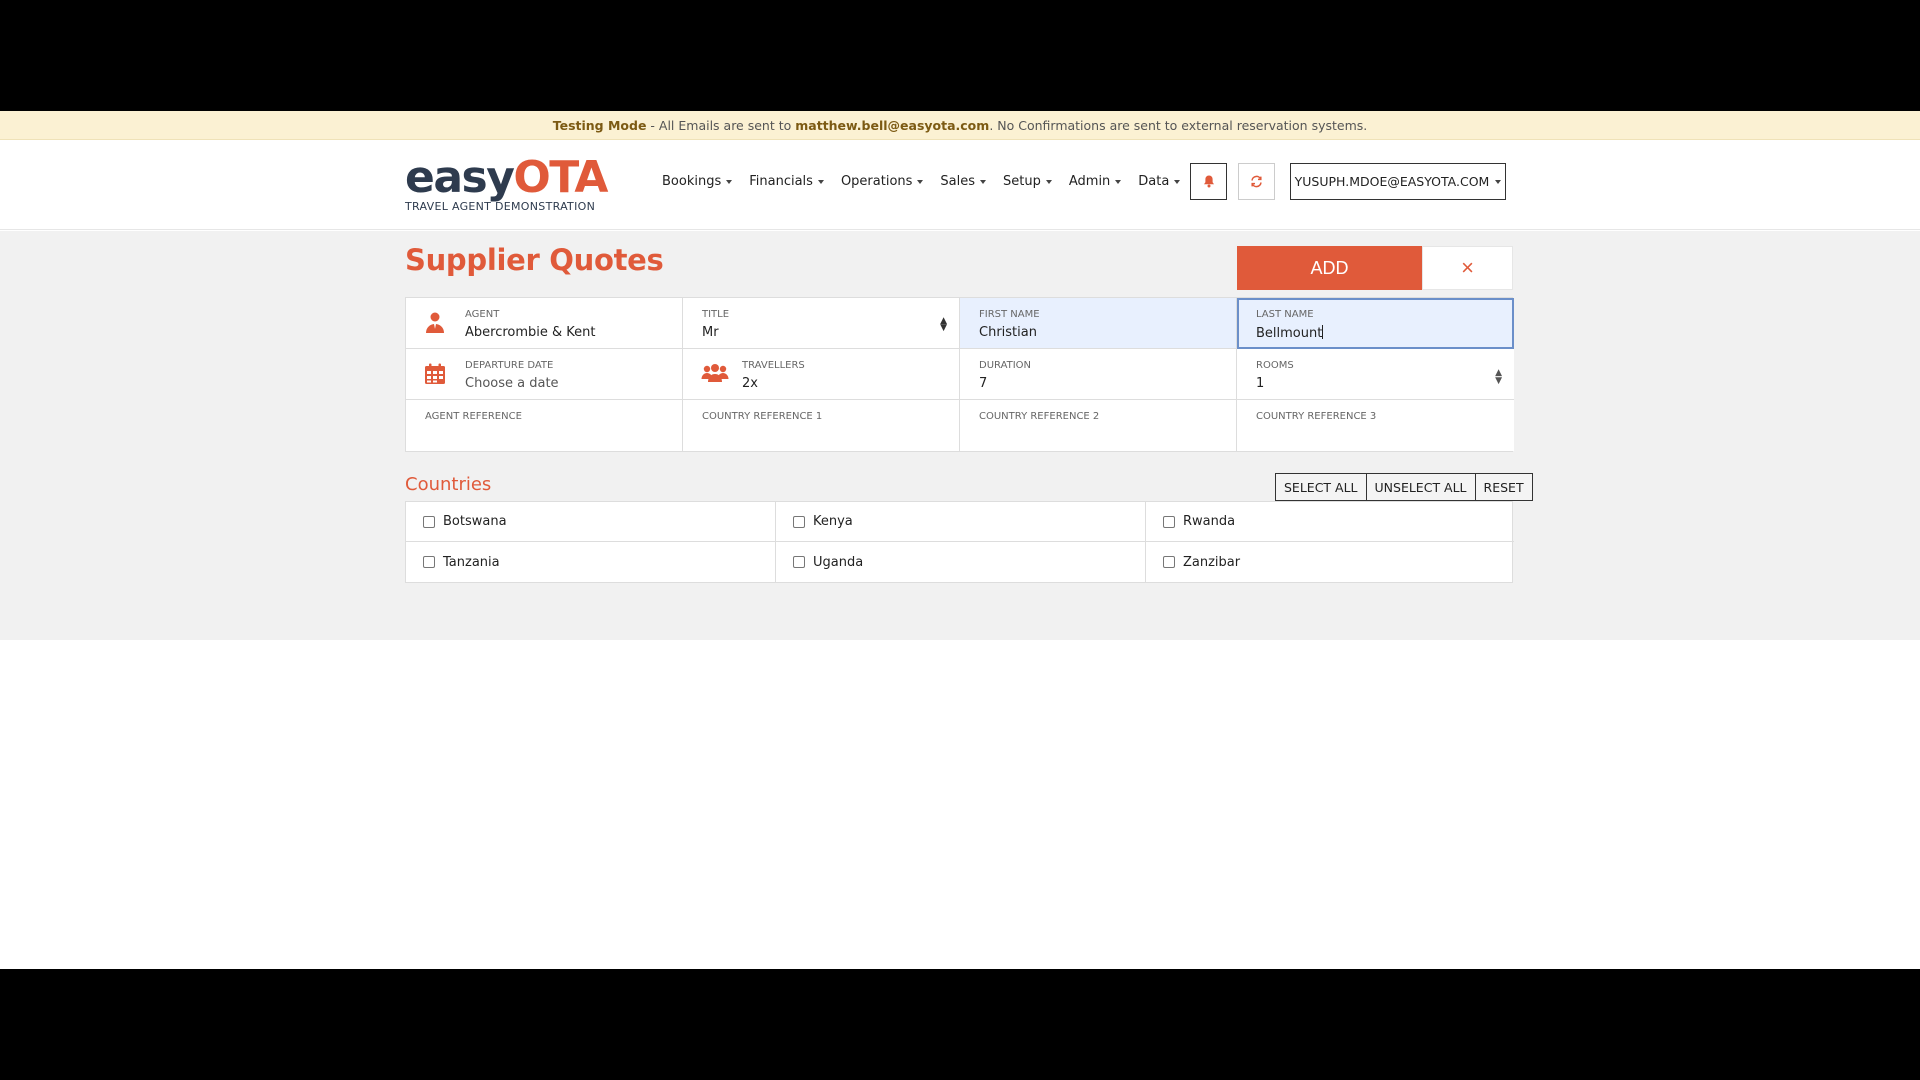 Image resolution: width=1920 pixels, height=1080 pixels. I want to click on banner-text-1: - All Emails are sent to, so click(721, 125).